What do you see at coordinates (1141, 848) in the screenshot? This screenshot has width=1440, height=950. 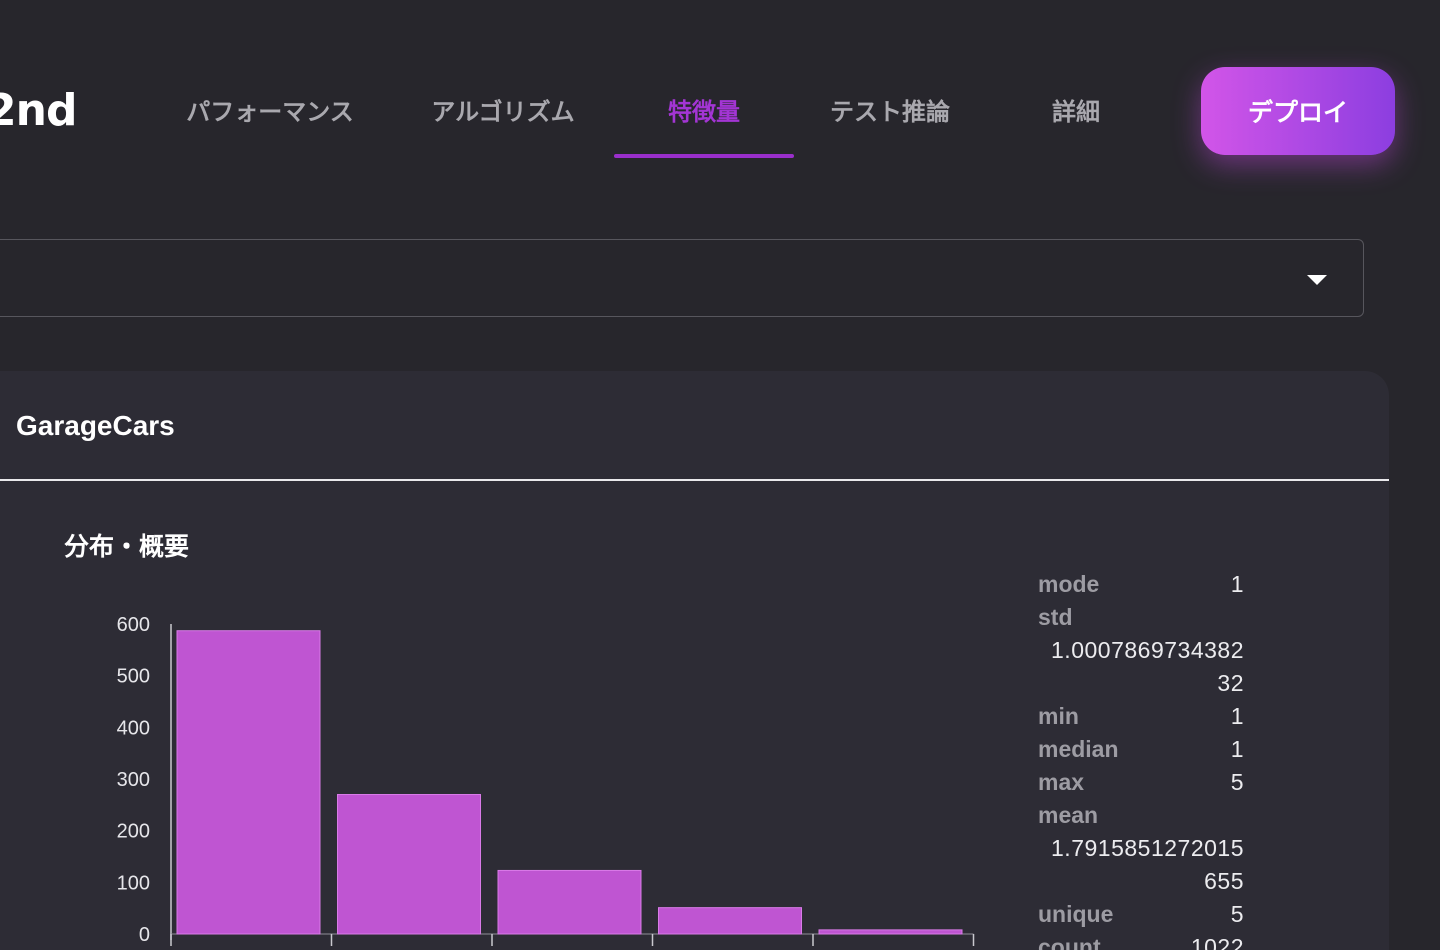 I see `stat-row-mean: mean 1.7915851272015655` at bounding box center [1141, 848].